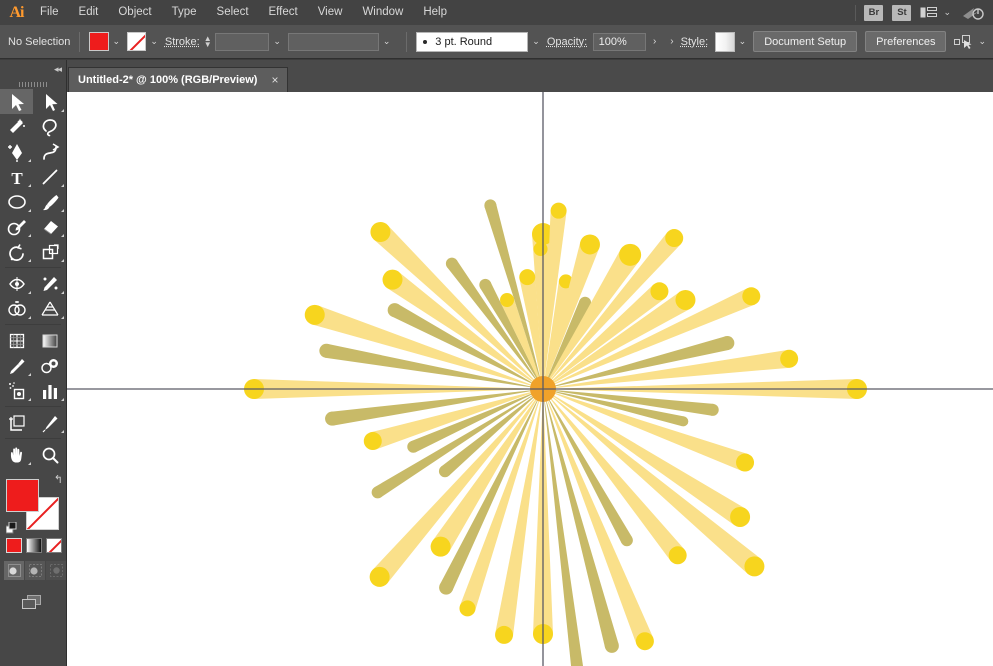  What do you see at coordinates (16, 308) in the screenshot?
I see `shape-builder-tool` at bounding box center [16, 308].